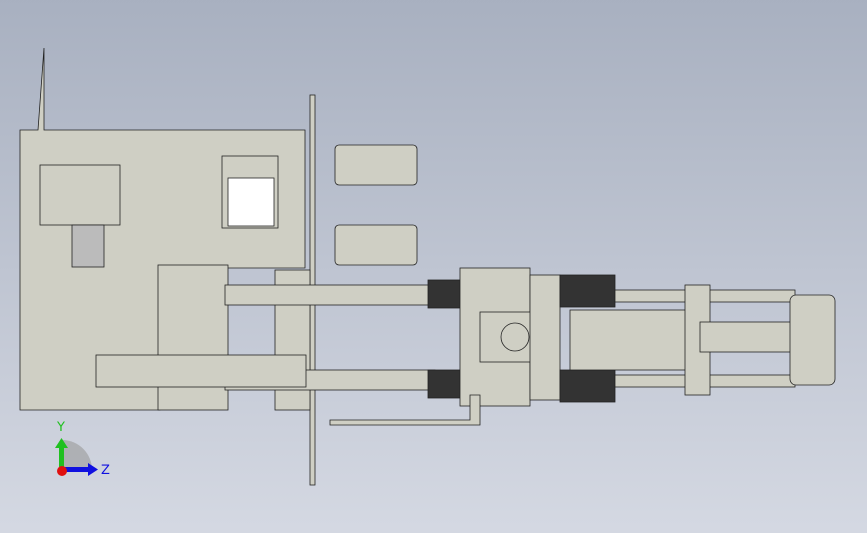 Image resolution: width=867 pixels, height=533 pixels. What do you see at coordinates (105, 470) in the screenshot?
I see `axis-label: Z` at bounding box center [105, 470].